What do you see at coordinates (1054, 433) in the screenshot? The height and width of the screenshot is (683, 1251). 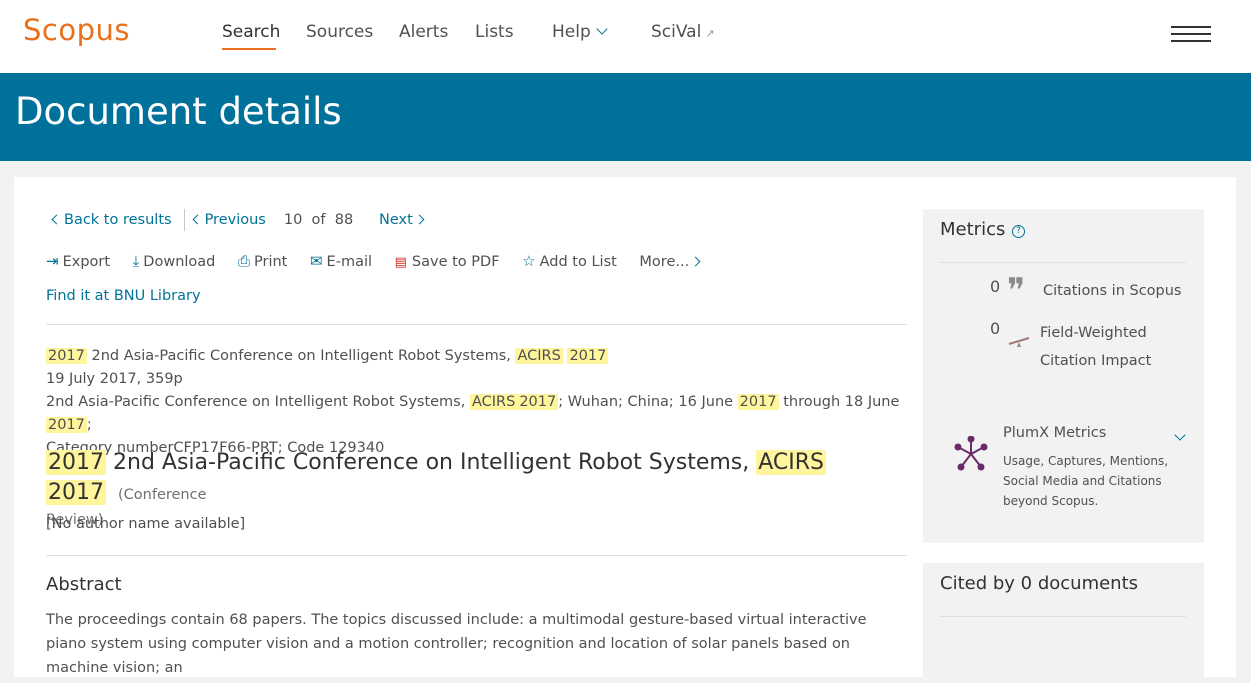 I see `plumx-title: PlumX Metrics` at bounding box center [1054, 433].